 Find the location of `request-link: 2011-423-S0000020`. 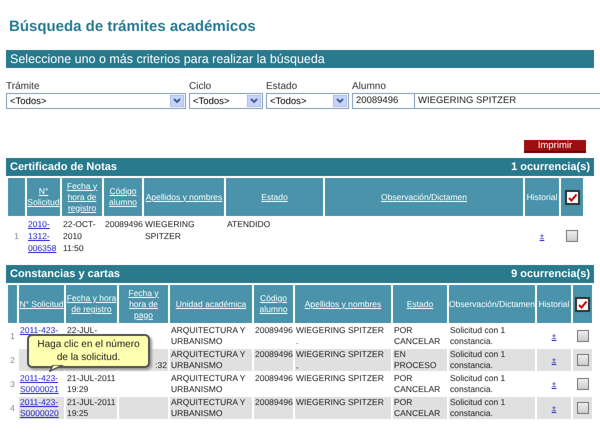

request-link: 2011-423-S0000020 is located at coordinates (41, 408).